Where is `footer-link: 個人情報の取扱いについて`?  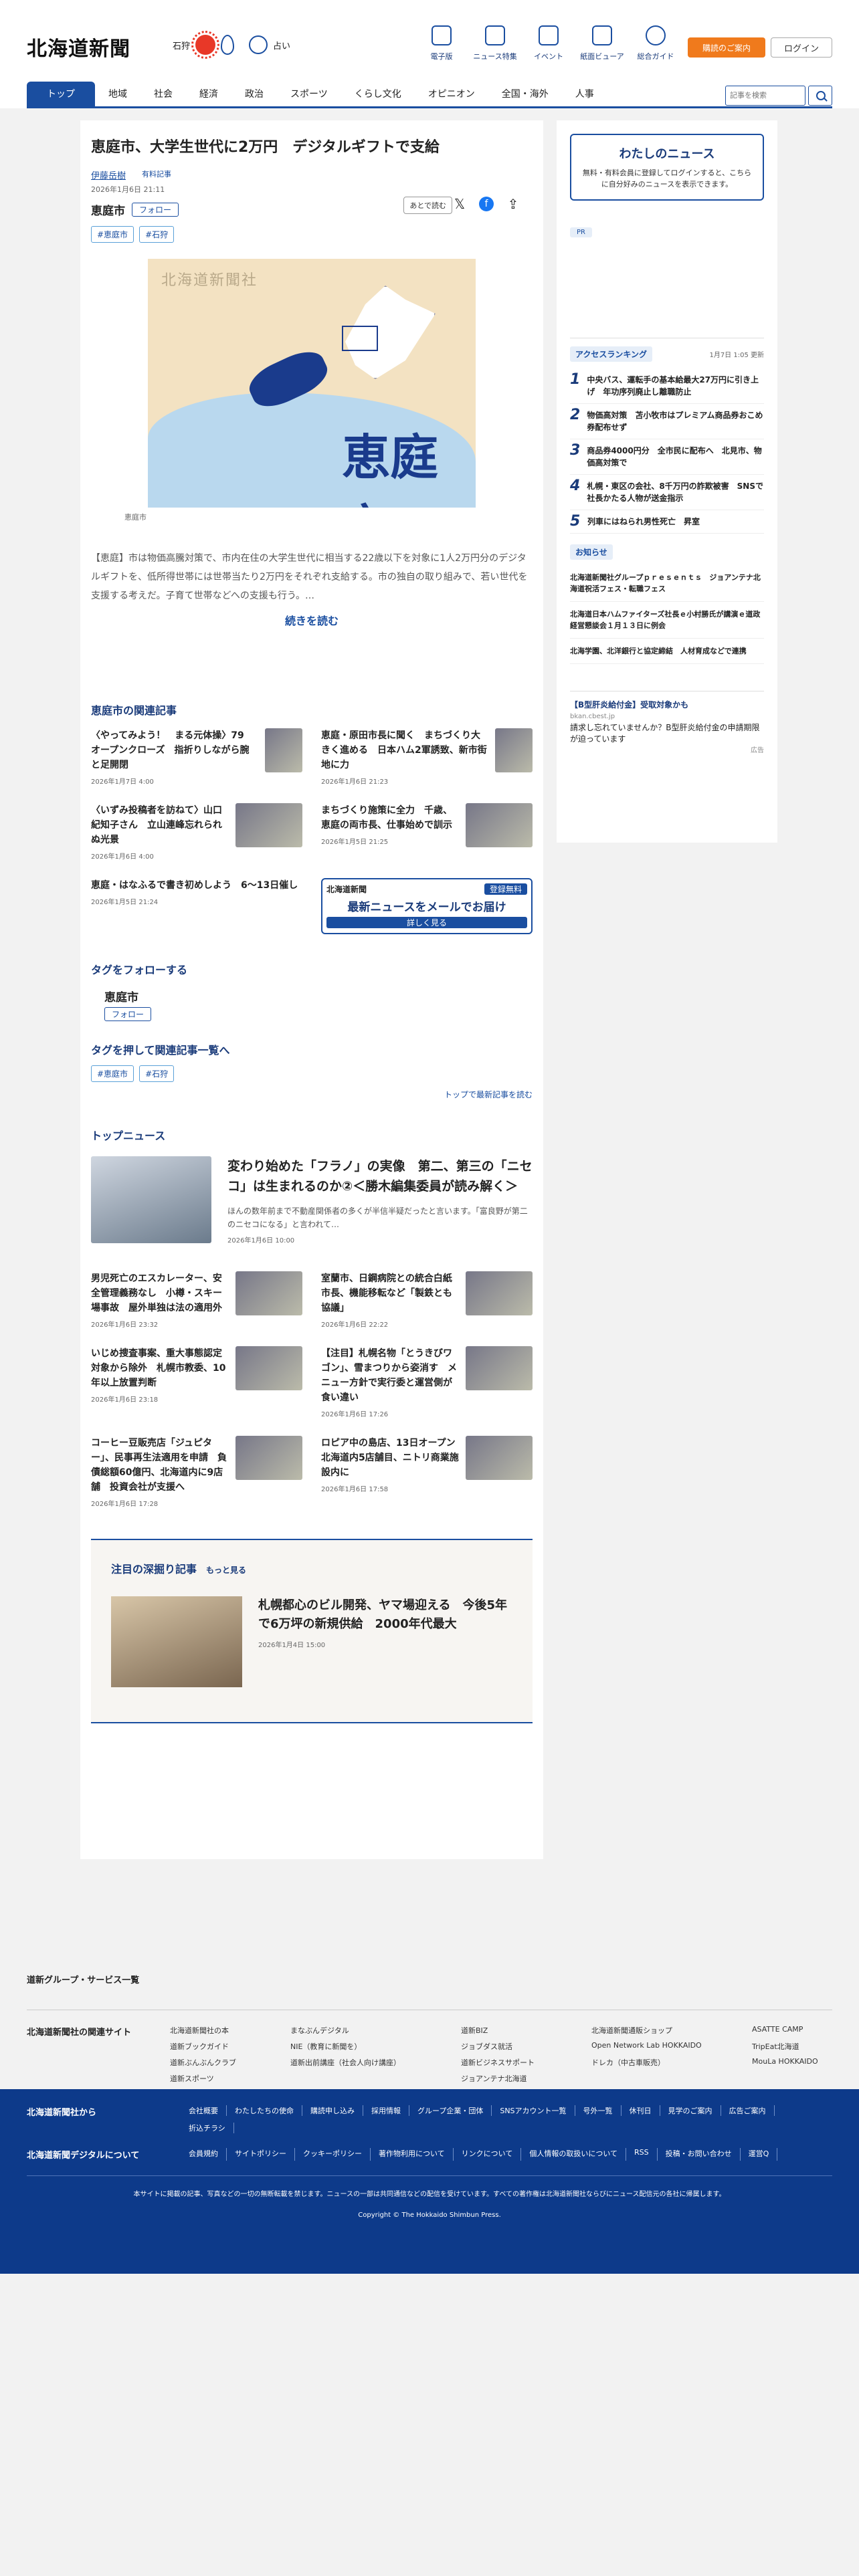
footer-link: 個人情報の取扱いについて is located at coordinates (574, 2154).